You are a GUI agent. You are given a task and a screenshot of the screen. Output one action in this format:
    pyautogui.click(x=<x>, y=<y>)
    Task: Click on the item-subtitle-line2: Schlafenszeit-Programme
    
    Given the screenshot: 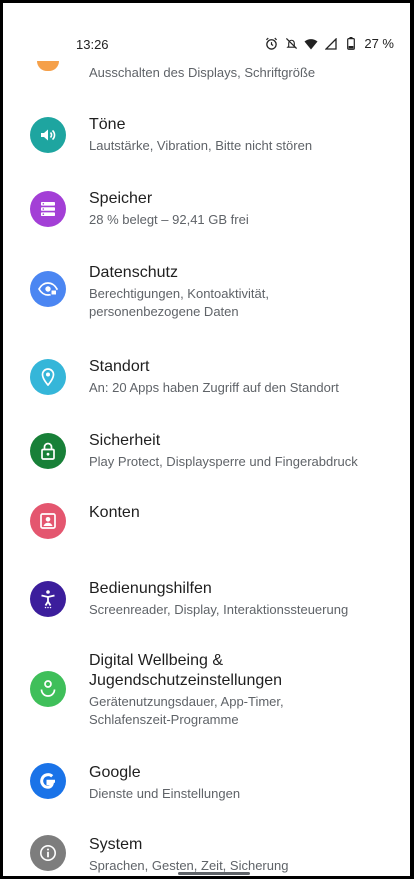 What is the action you would take?
    pyautogui.click(x=164, y=719)
    